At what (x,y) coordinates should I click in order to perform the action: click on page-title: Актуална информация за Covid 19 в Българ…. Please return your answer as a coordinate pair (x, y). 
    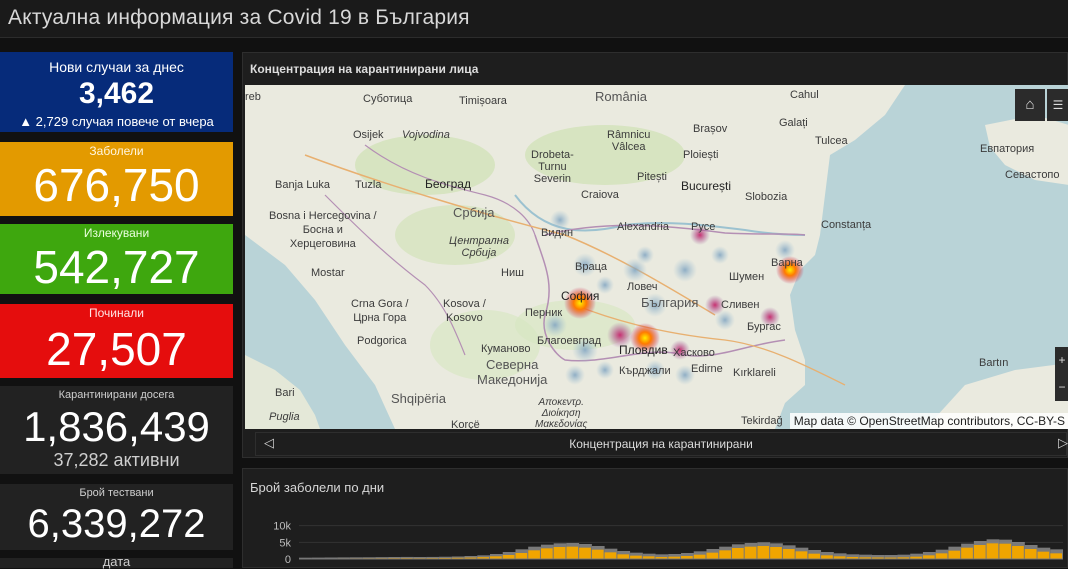
    Looking at the image, I should click on (239, 18).